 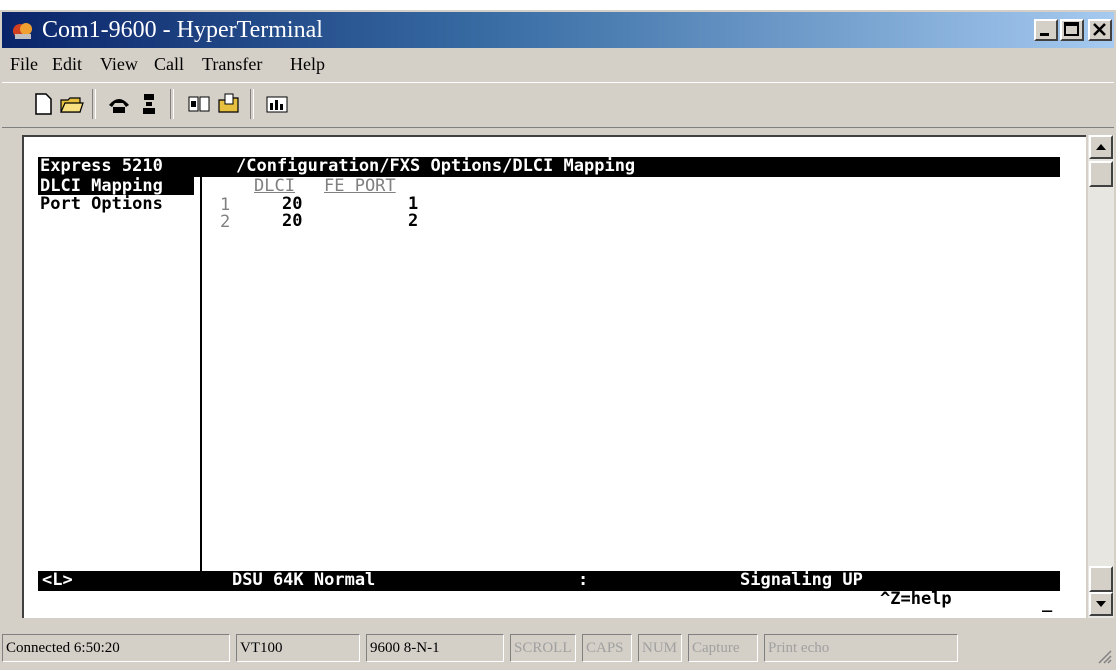 What do you see at coordinates (558, 65) in the screenshot?
I see `menu-bar: File Edit View Call Transfer Help` at bounding box center [558, 65].